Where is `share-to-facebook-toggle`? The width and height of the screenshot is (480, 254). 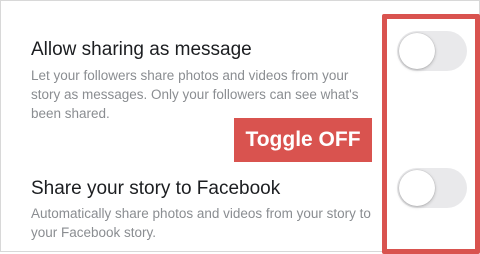 share-to-facebook-toggle is located at coordinates (432, 188).